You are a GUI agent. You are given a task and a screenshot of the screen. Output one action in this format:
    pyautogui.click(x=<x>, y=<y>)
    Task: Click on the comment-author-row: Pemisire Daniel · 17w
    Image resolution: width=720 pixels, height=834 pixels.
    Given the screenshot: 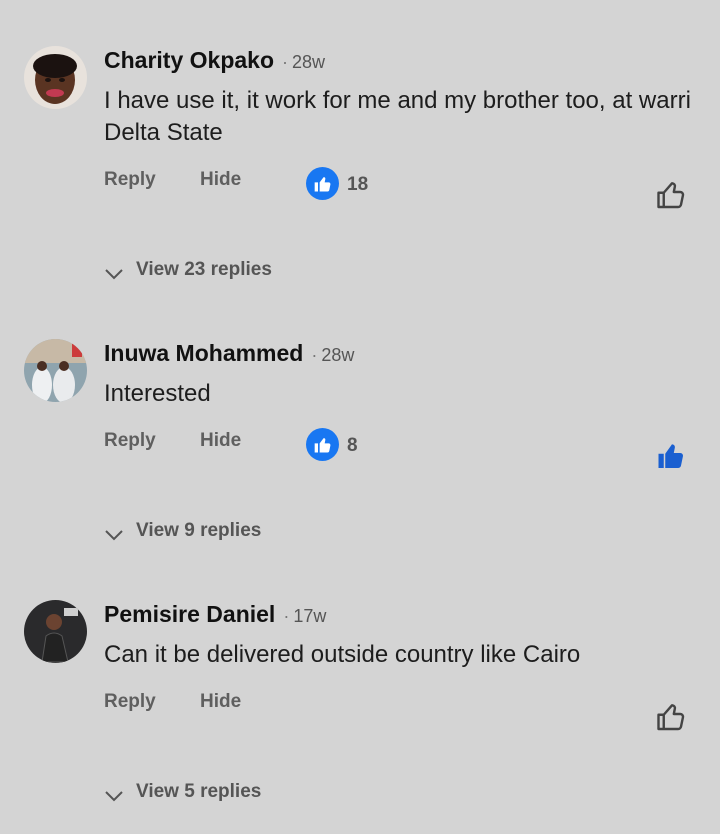 What is the action you would take?
    pyautogui.click(x=215, y=614)
    